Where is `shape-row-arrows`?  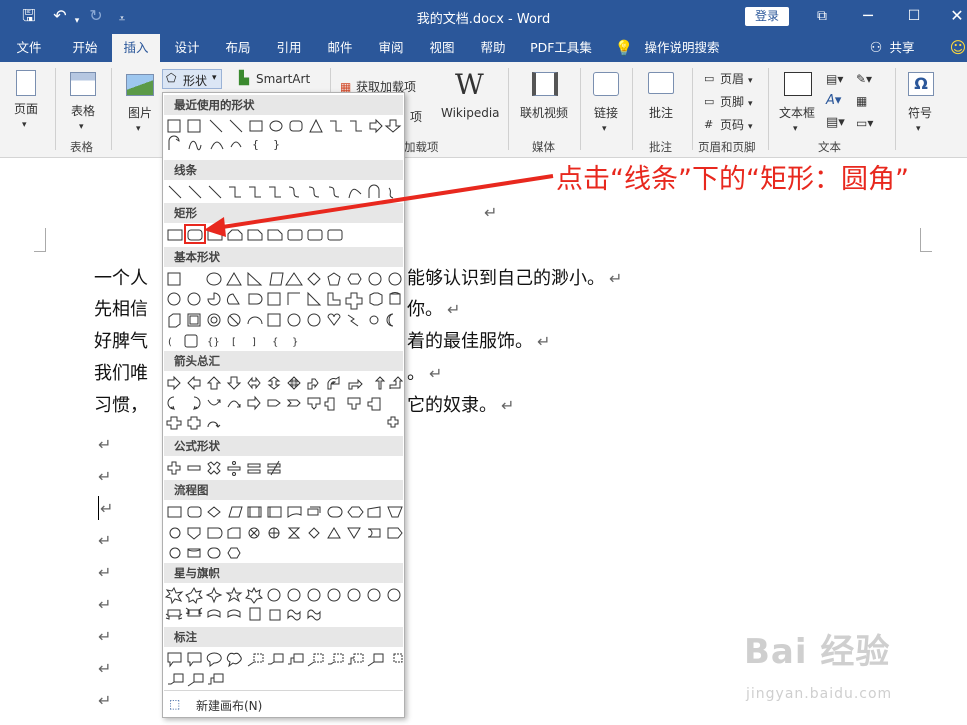 shape-row-arrows is located at coordinates (284, 402).